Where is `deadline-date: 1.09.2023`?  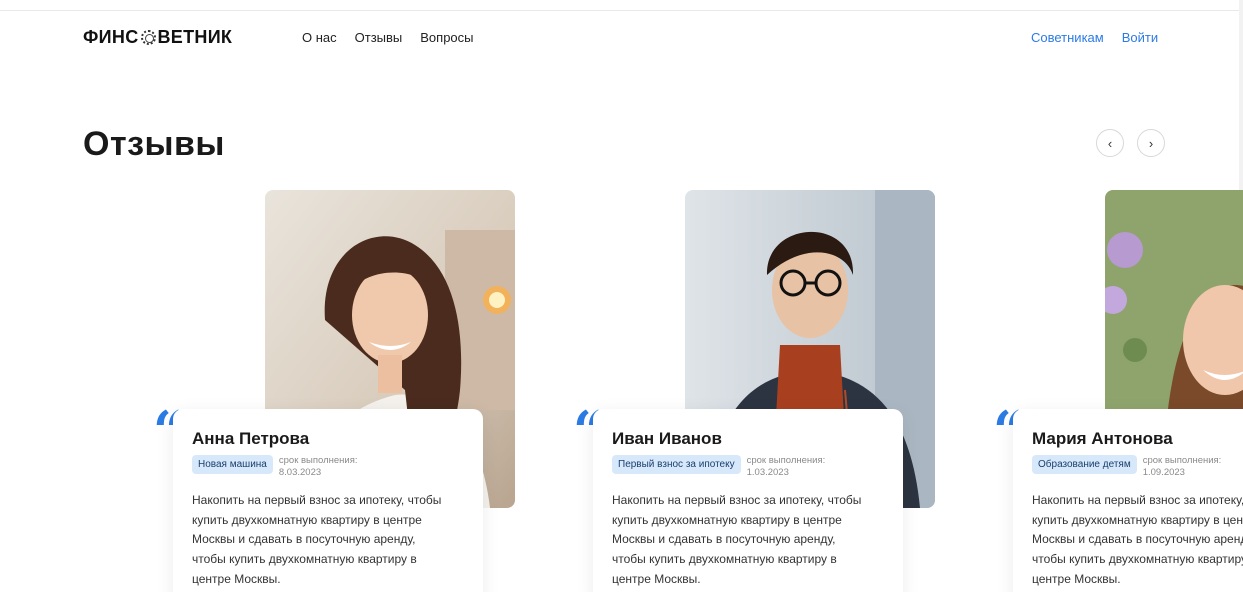
deadline-date: 1.09.2023 is located at coordinates (1163, 472).